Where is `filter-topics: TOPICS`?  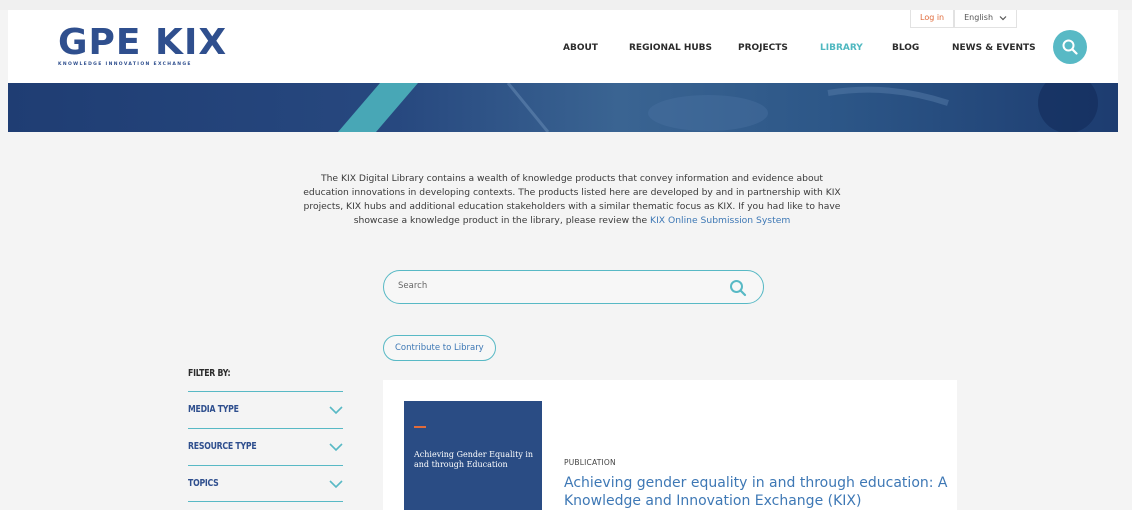
filter-topics: TOPICS is located at coordinates (265, 483).